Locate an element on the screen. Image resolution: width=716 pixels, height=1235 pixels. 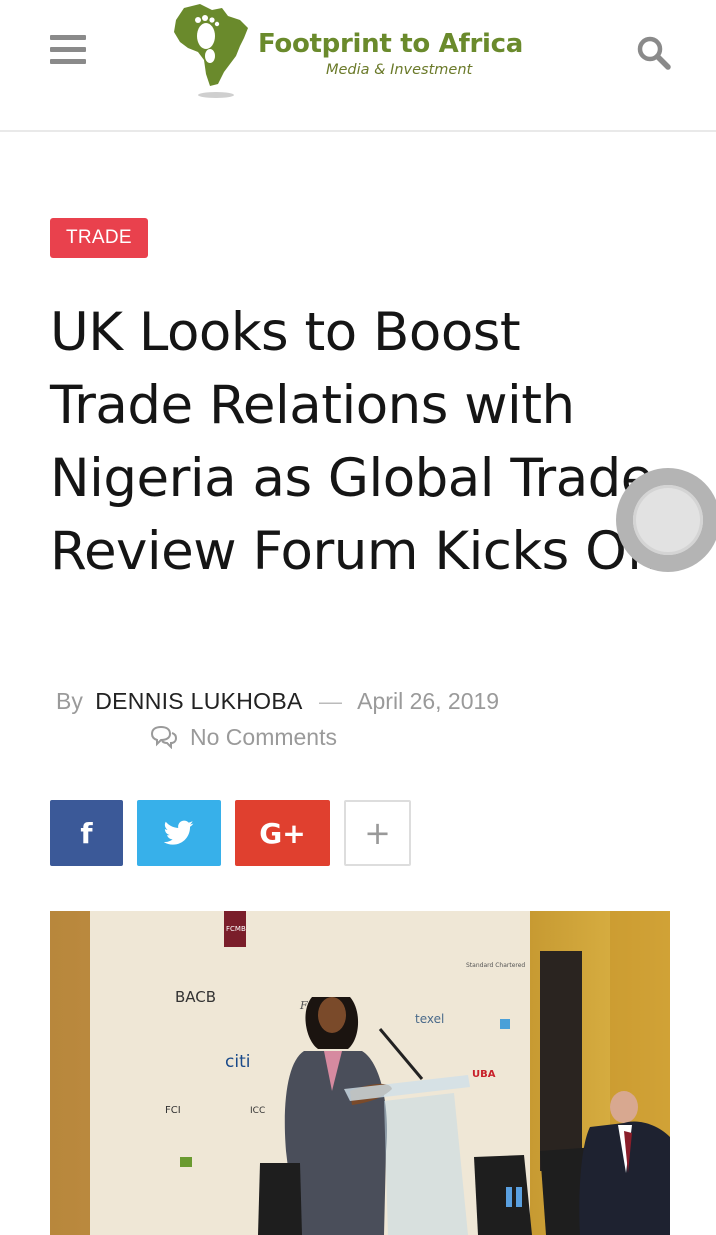
share-facebook-button: f is located at coordinates (86, 833).